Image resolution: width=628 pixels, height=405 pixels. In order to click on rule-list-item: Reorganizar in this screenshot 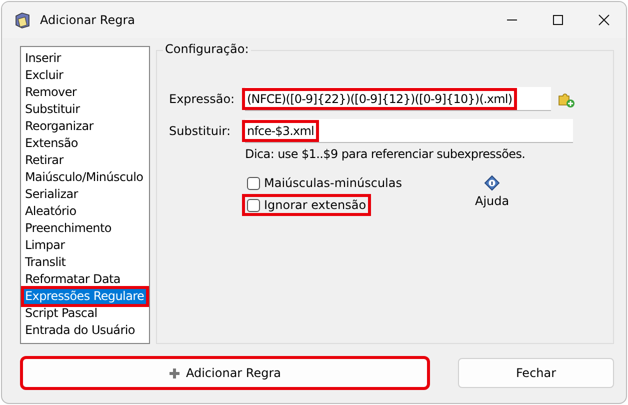, I will do `click(85, 126)`.